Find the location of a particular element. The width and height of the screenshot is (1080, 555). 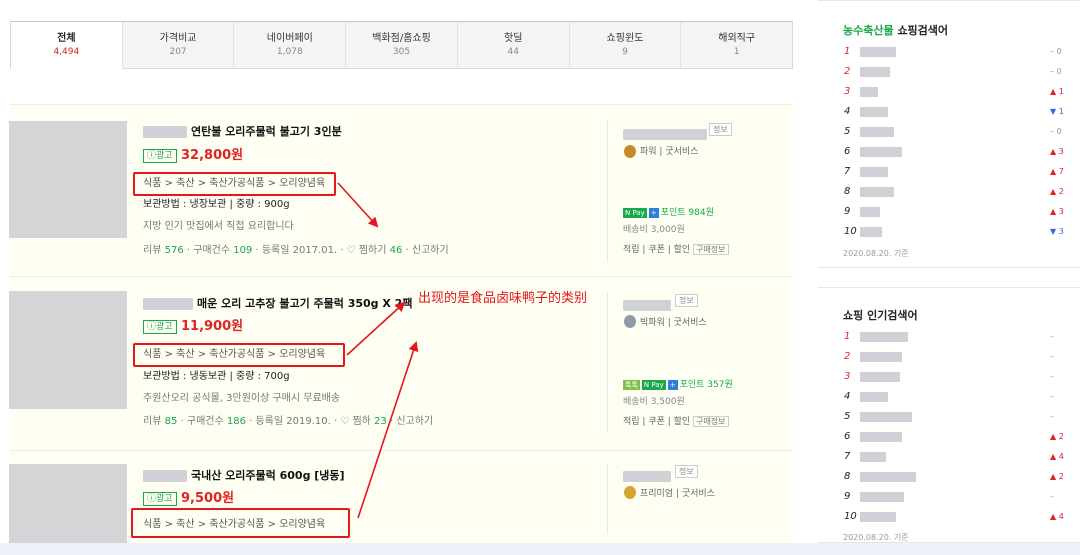

panel-title: 농수축산물 쇼핑검색어 is located at coordinates (895, 30).